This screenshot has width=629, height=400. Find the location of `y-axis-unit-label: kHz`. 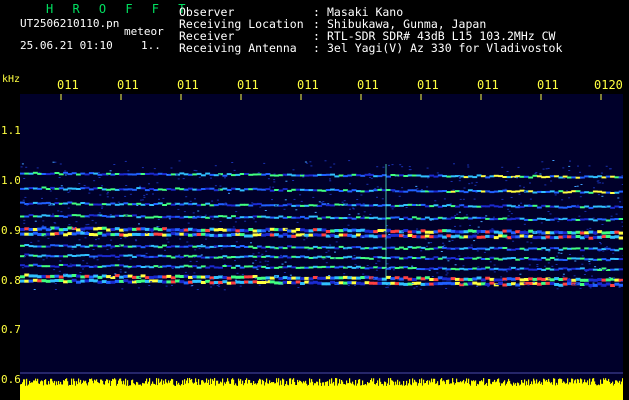

y-axis-unit-label: kHz is located at coordinates (11, 79).